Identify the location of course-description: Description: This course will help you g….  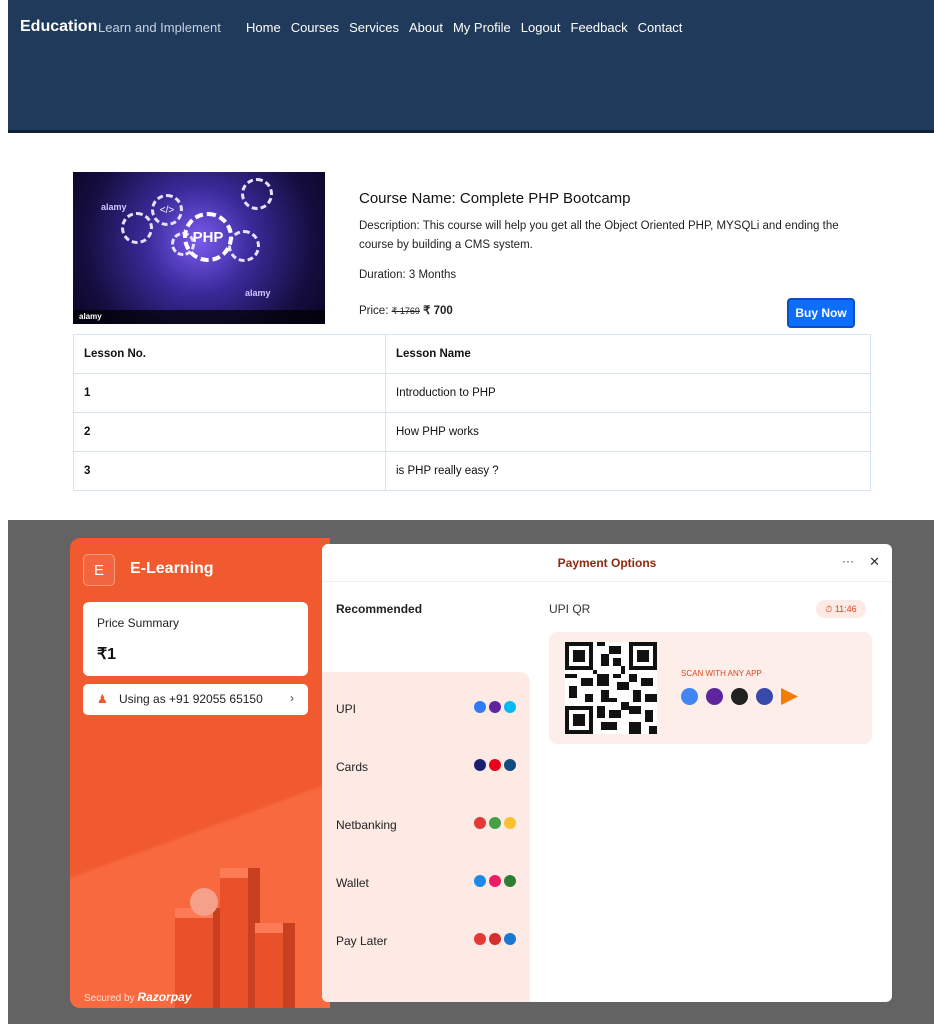
(599, 235).